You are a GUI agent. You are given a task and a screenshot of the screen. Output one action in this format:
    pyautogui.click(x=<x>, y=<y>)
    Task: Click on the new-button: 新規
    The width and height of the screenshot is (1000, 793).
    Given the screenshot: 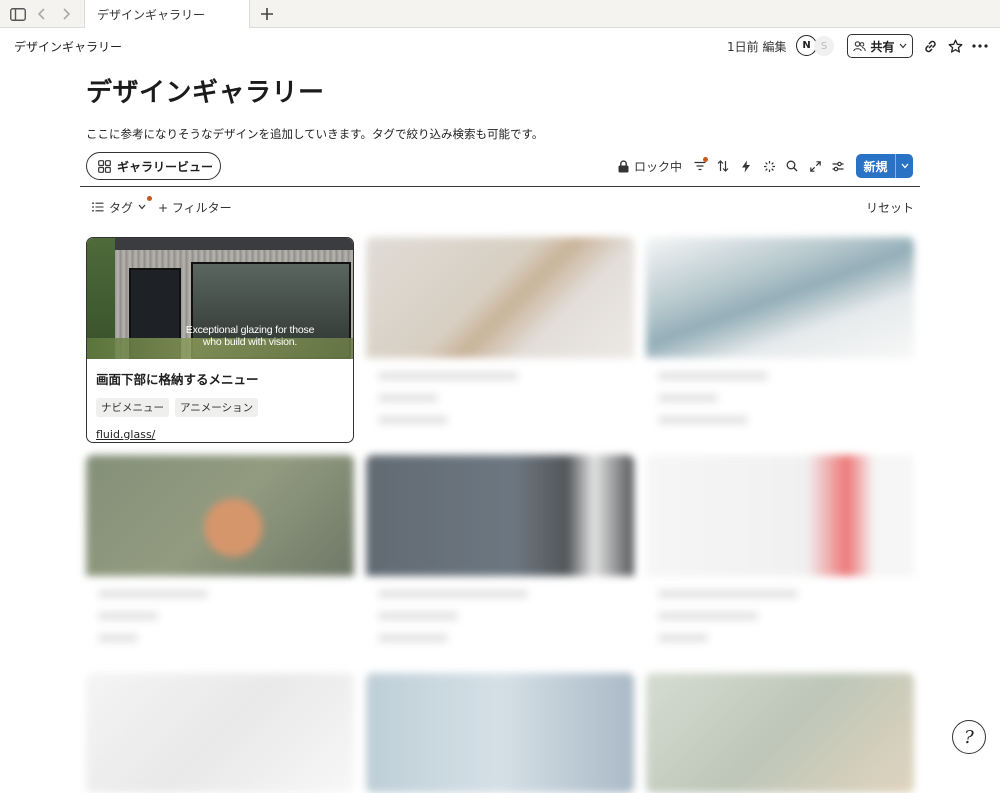 What is the action you would take?
    pyautogui.click(x=884, y=166)
    